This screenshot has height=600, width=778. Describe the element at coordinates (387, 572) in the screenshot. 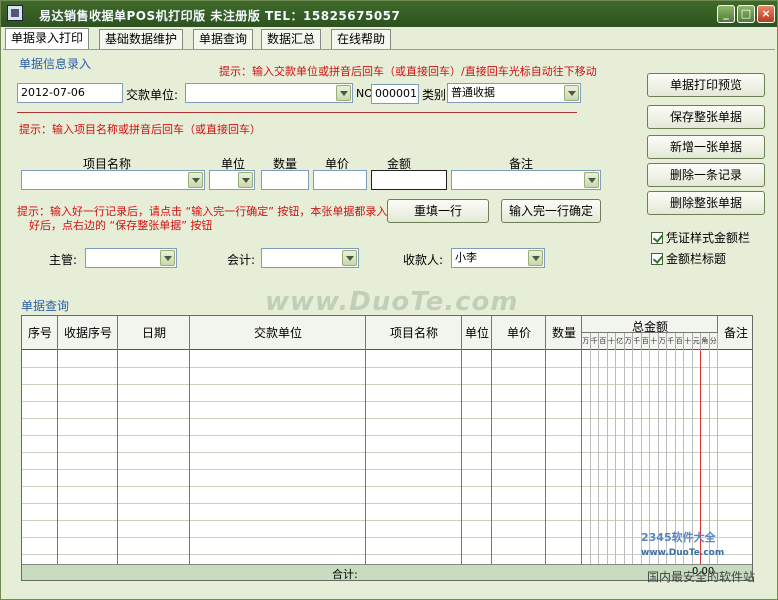

I see `total-row: 合计: 0.00` at that location.